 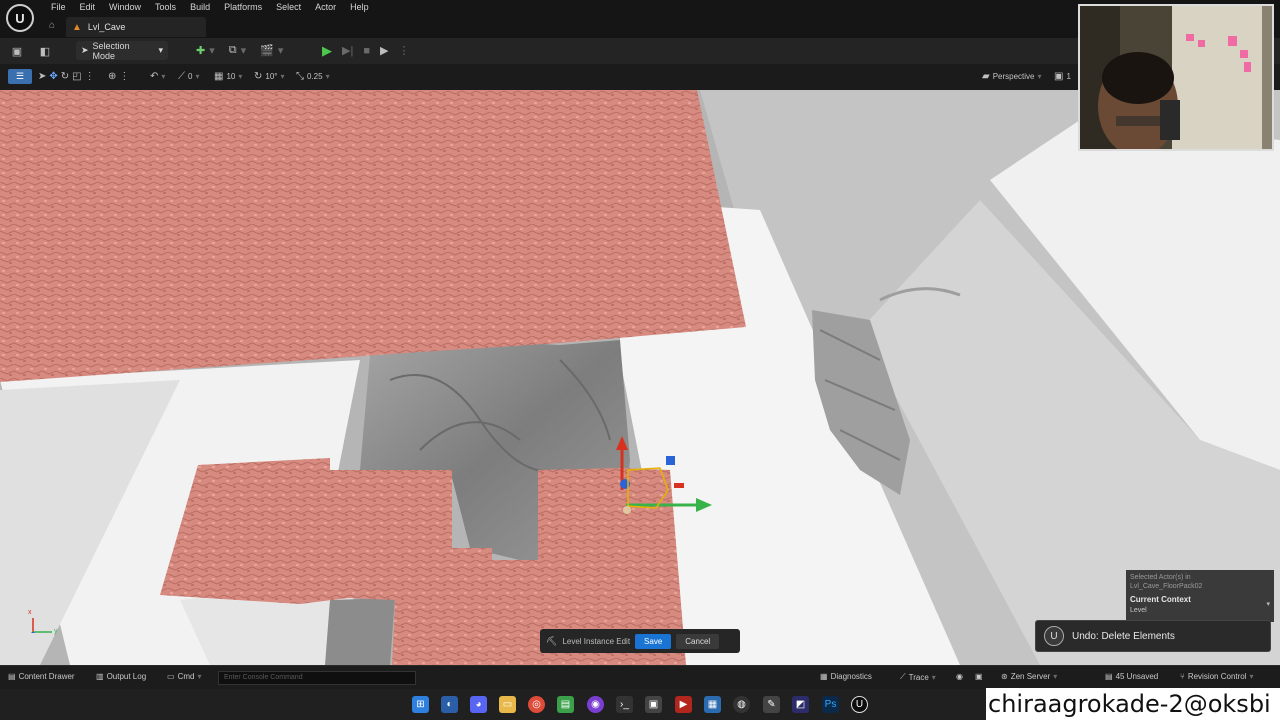 What do you see at coordinates (846, 676) in the screenshot?
I see `diagnostics-button: ▦ Diagnostics` at bounding box center [846, 676].